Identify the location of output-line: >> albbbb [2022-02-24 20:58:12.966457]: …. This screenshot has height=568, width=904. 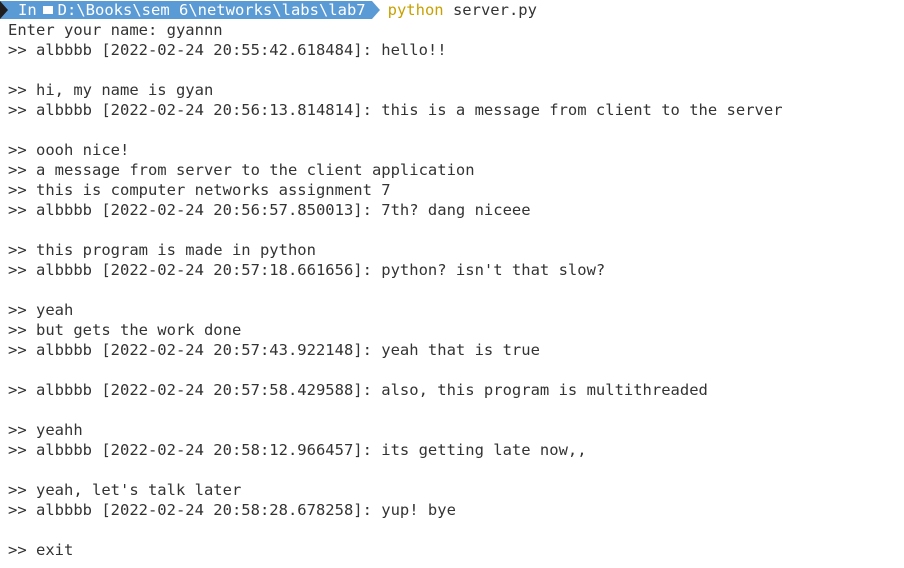
(297, 450).